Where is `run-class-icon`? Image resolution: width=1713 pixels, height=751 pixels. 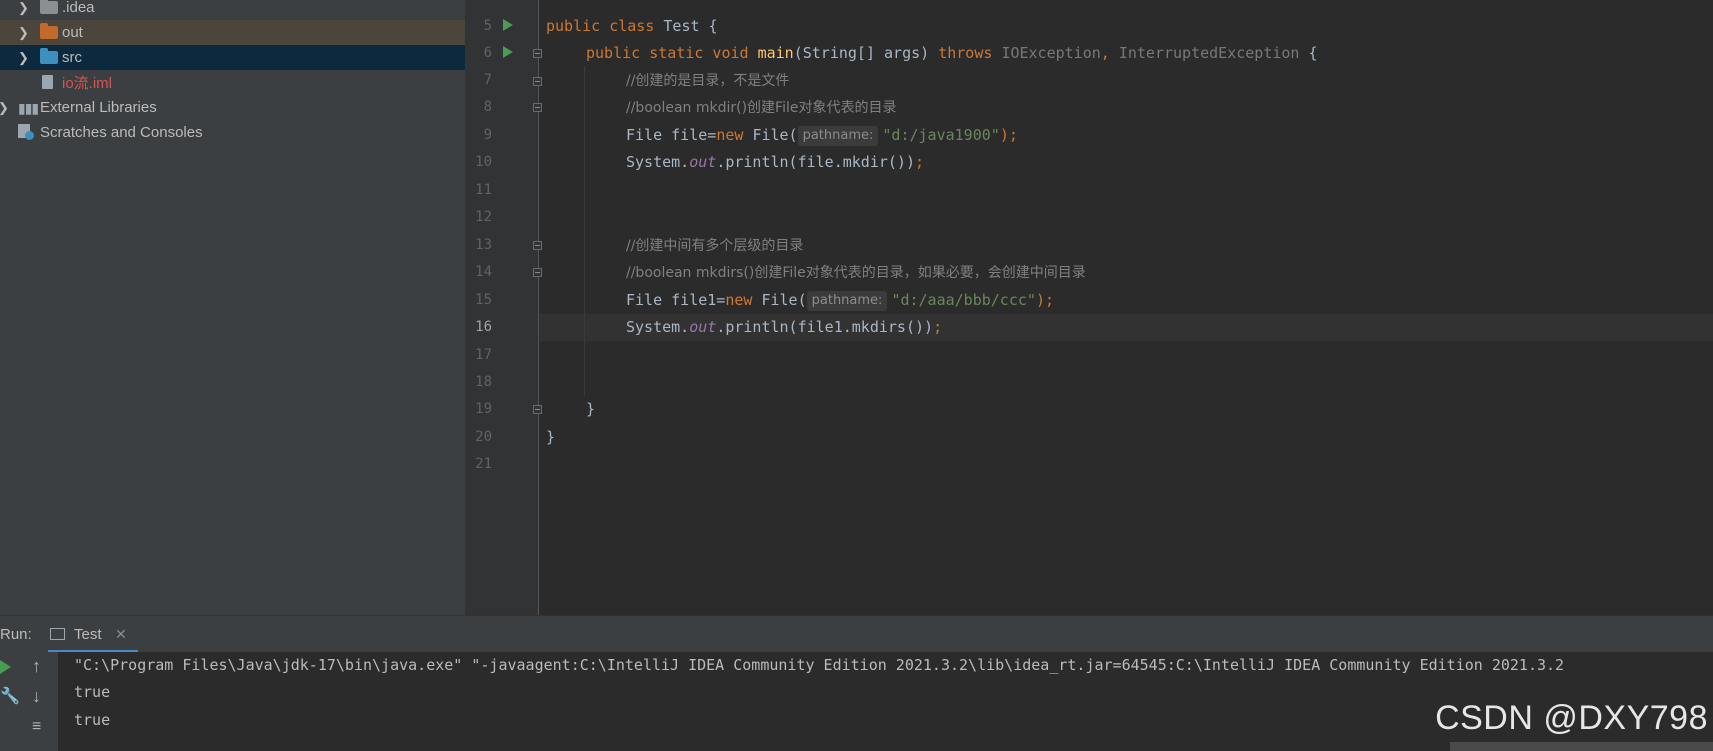
run-class-icon is located at coordinates (508, 25).